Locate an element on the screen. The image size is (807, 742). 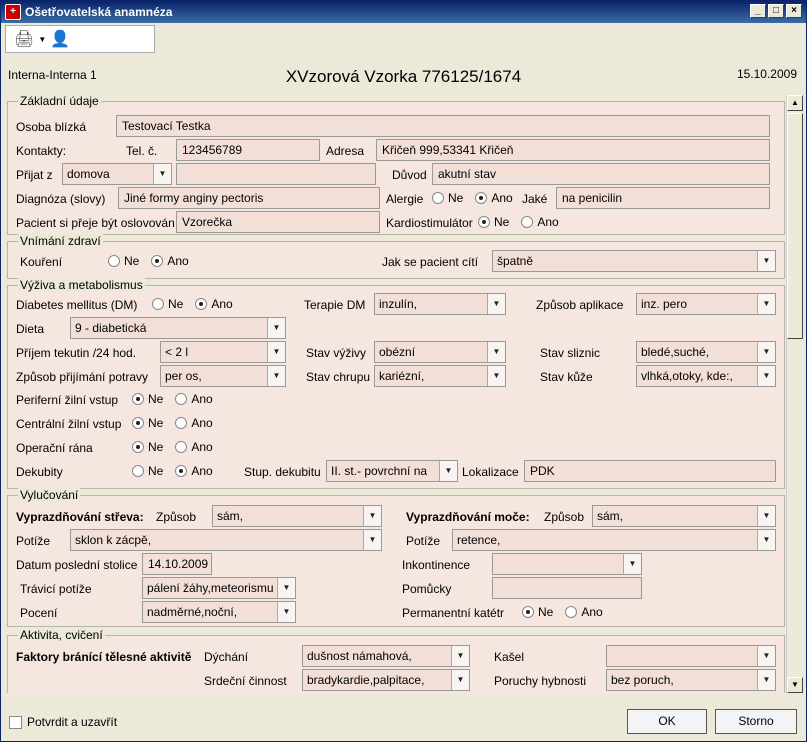
maximize-button: □ is located at coordinates (776, 11).